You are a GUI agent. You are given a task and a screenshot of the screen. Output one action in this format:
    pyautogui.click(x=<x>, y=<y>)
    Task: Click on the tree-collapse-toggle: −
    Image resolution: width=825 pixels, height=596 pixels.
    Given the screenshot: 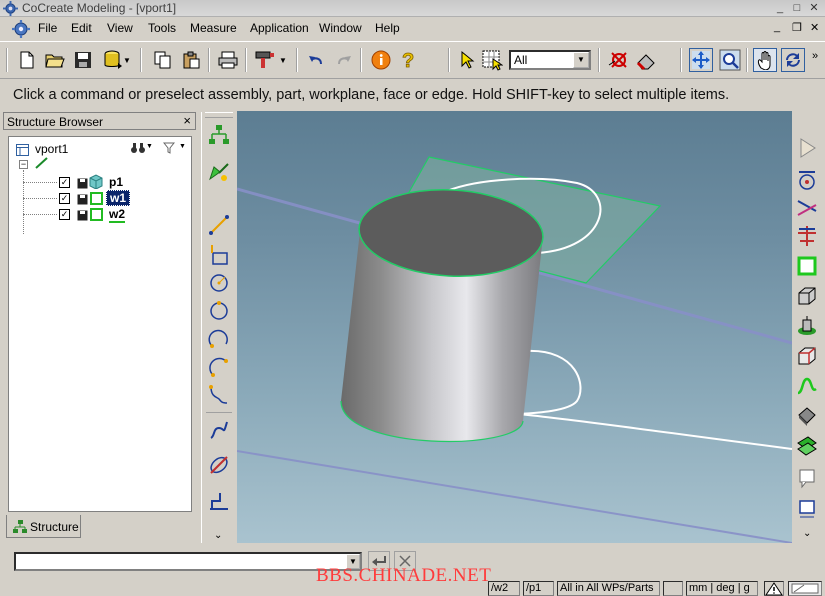 What is the action you would take?
    pyautogui.click(x=23, y=164)
    